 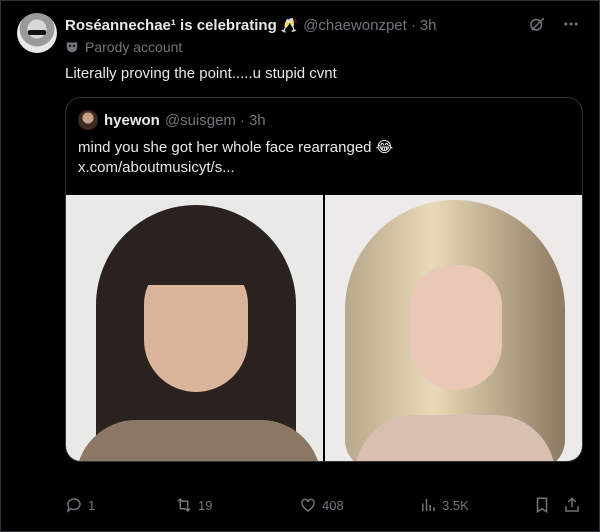 I want to click on more-icon, so click(x=571, y=24).